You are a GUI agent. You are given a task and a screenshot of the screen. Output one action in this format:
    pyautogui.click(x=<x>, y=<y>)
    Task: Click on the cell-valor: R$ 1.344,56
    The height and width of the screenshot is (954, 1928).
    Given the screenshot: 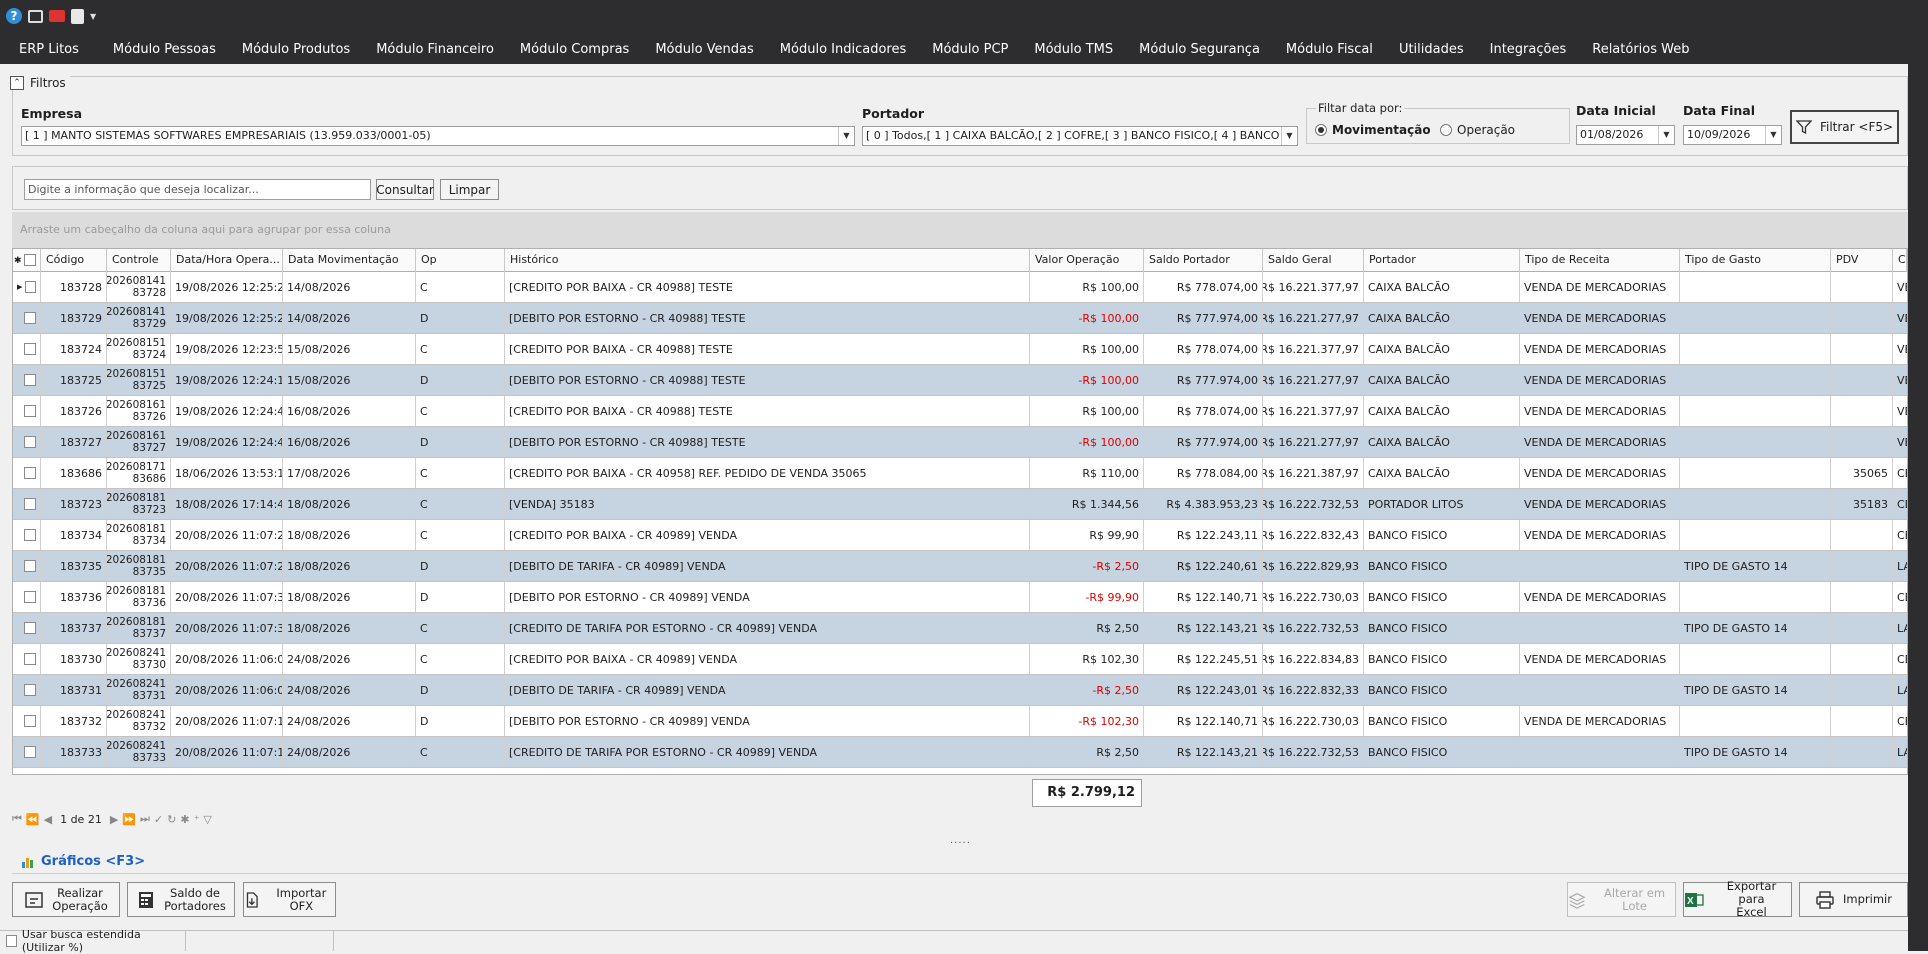 What is the action you would take?
    pyautogui.click(x=1087, y=504)
    